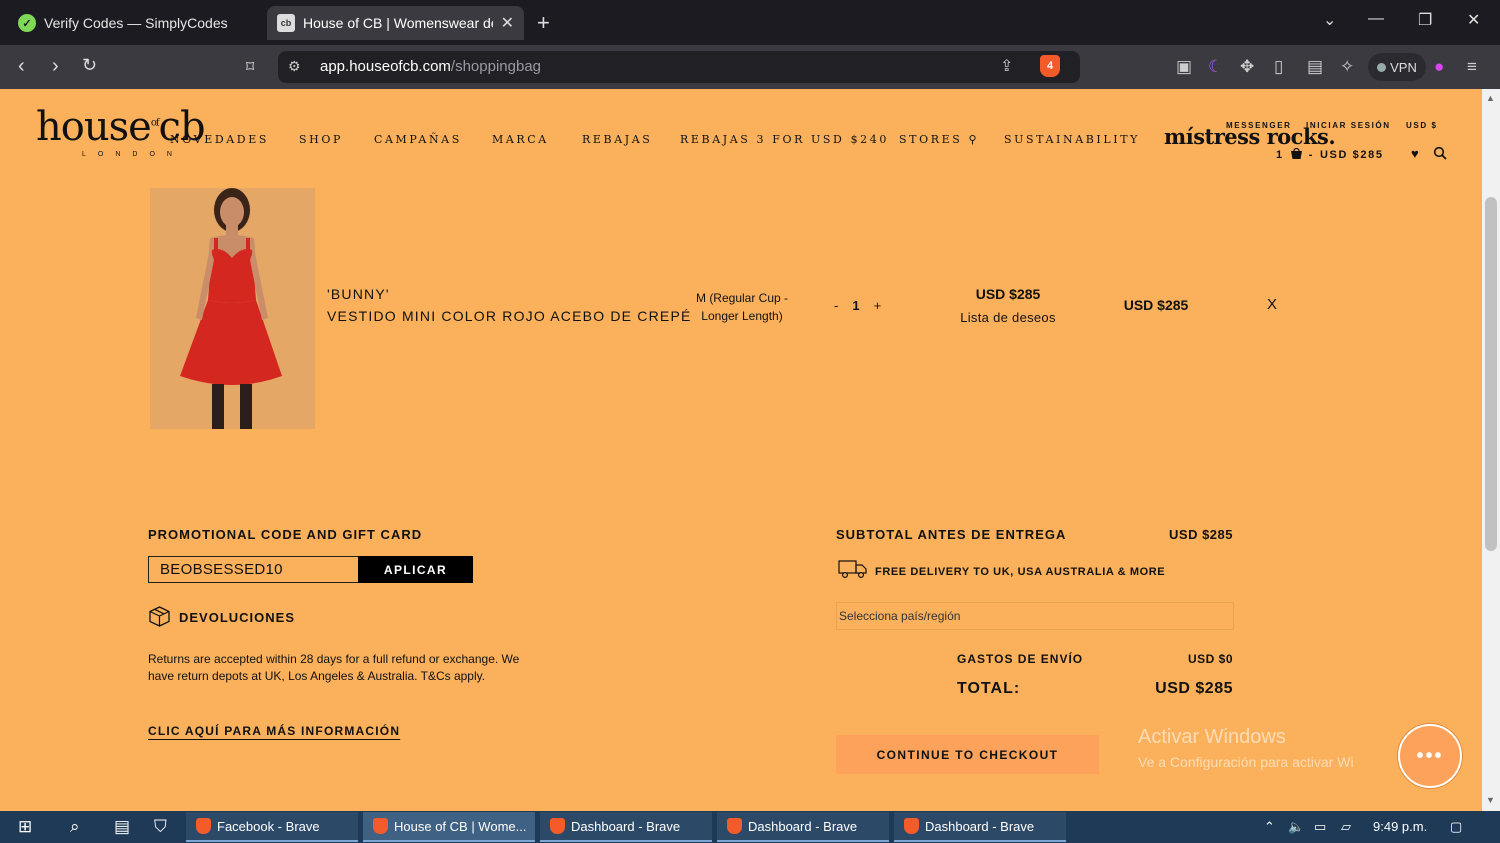 Image resolution: width=1500 pixels, height=843 pixels. What do you see at coordinates (951, 139) in the screenshot?
I see `nav-stores: STORES ⚲` at bounding box center [951, 139].